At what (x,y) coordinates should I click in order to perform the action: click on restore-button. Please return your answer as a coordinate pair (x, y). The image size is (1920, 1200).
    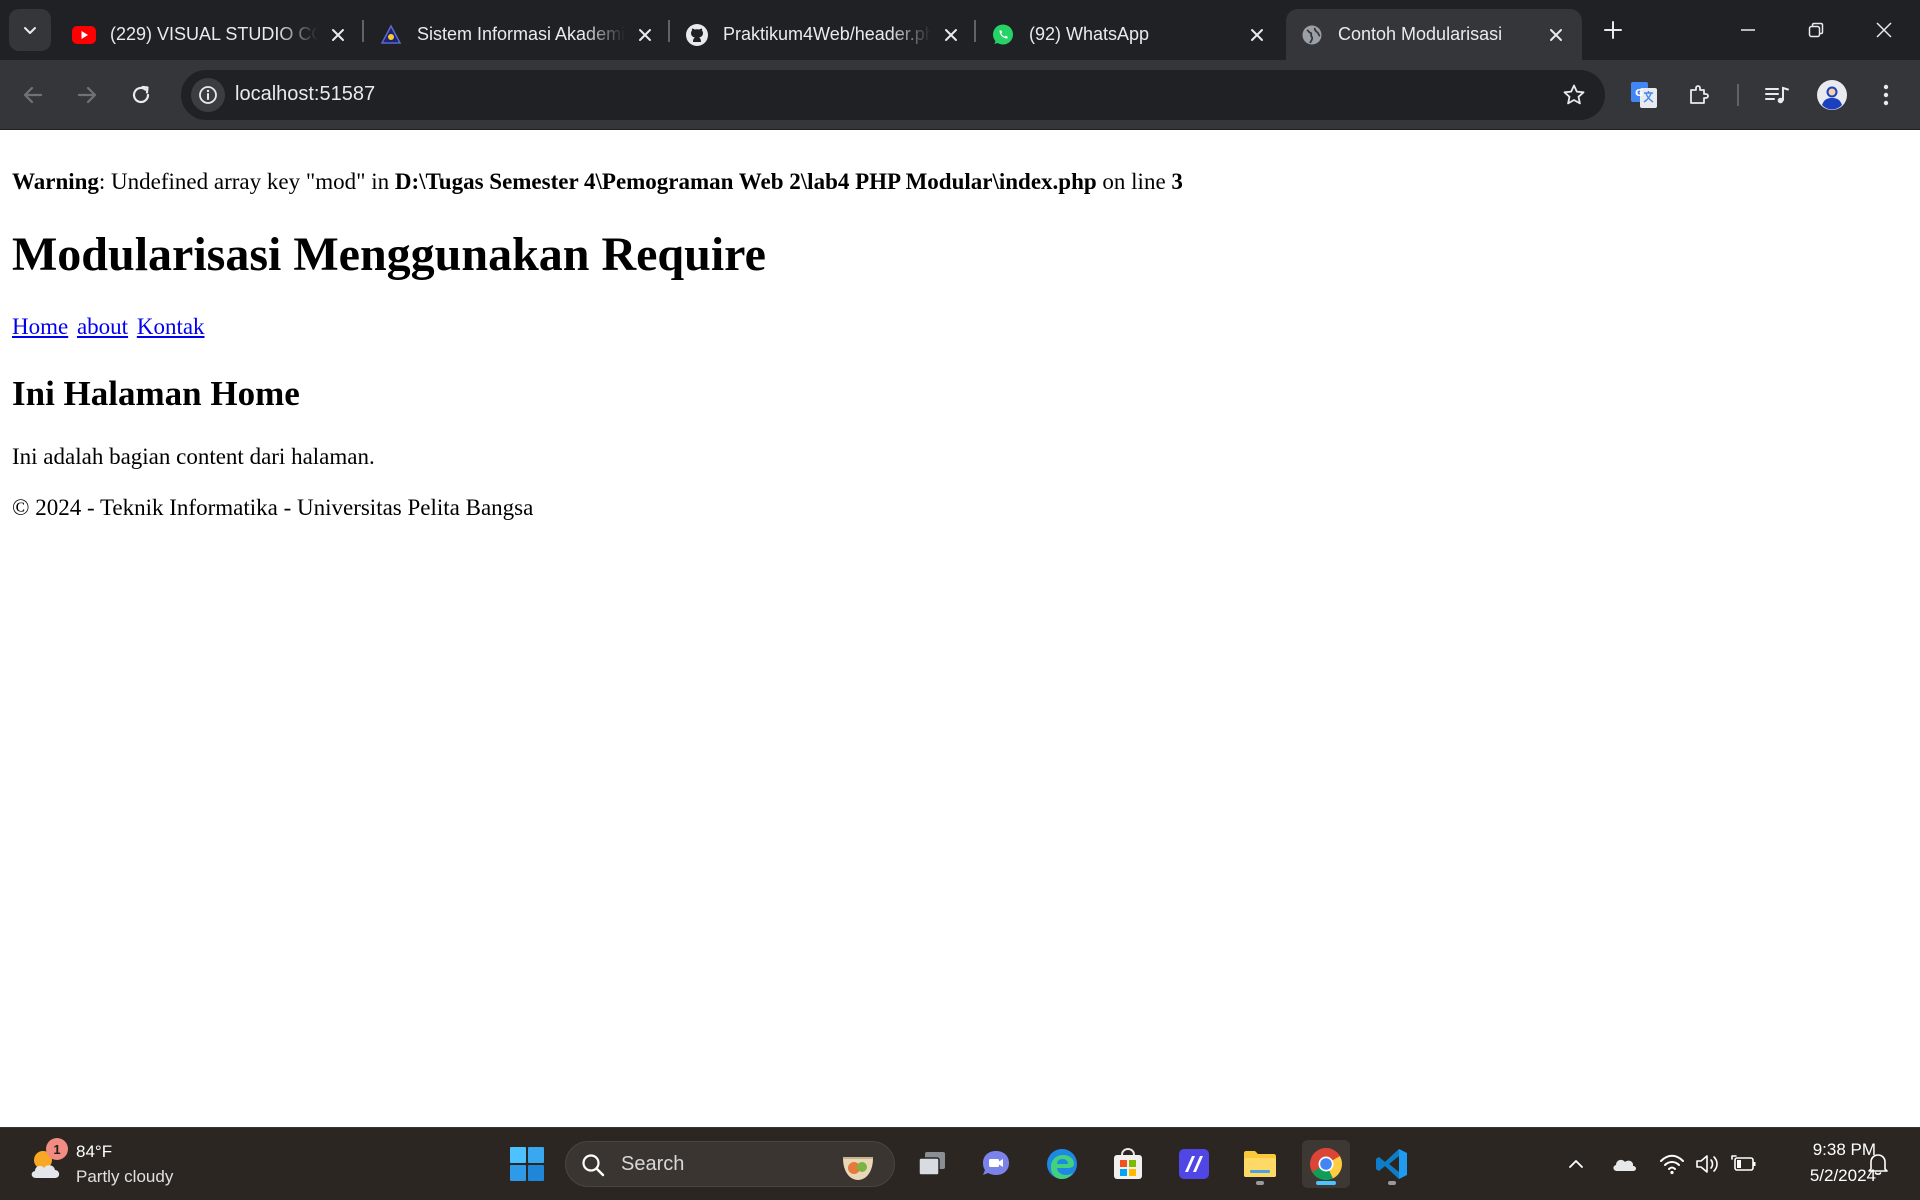
    Looking at the image, I should click on (1816, 30).